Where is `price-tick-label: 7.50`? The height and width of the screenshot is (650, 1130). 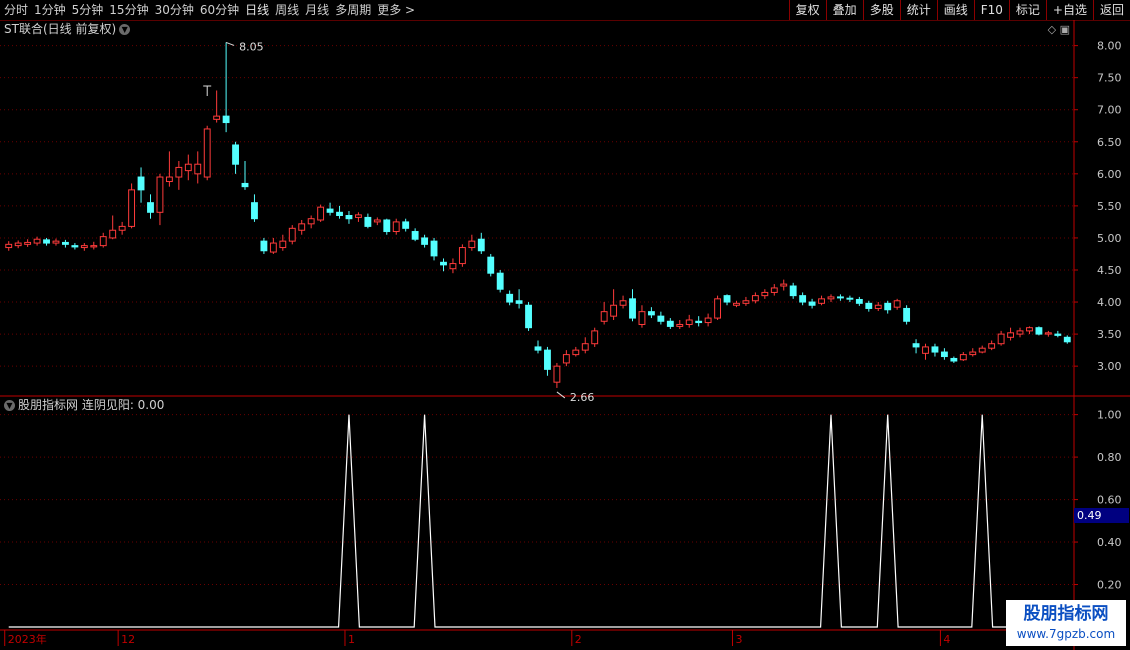
price-tick-label: 7.50 is located at coordinates (1109, 78).